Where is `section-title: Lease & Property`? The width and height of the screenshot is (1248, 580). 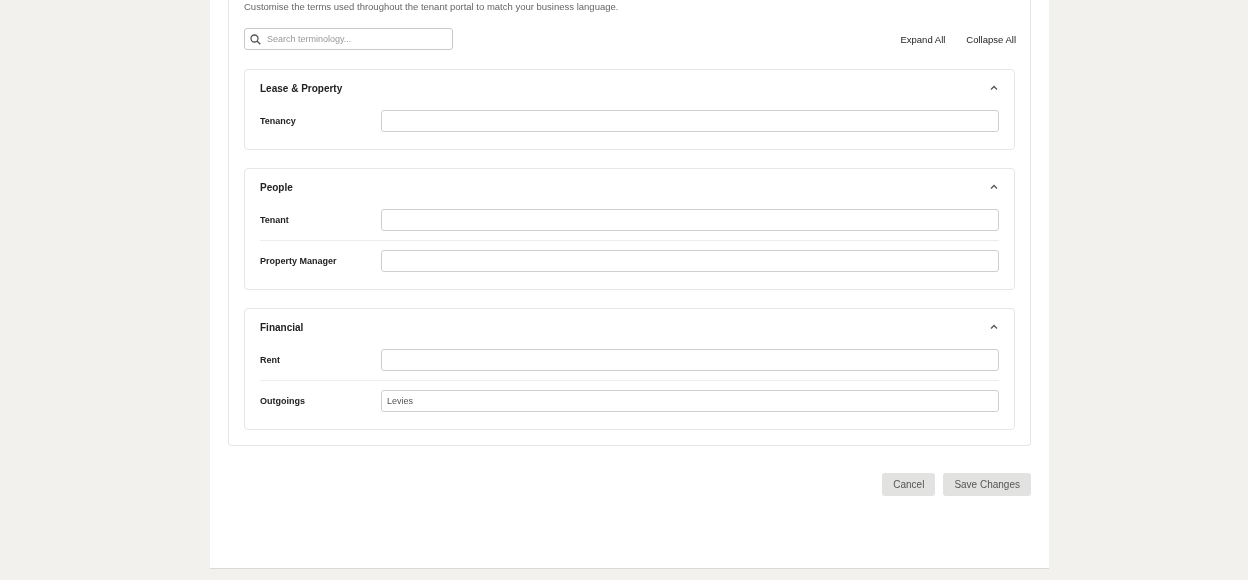 section-title: Lease & Property is located at coordinates (301, 88).